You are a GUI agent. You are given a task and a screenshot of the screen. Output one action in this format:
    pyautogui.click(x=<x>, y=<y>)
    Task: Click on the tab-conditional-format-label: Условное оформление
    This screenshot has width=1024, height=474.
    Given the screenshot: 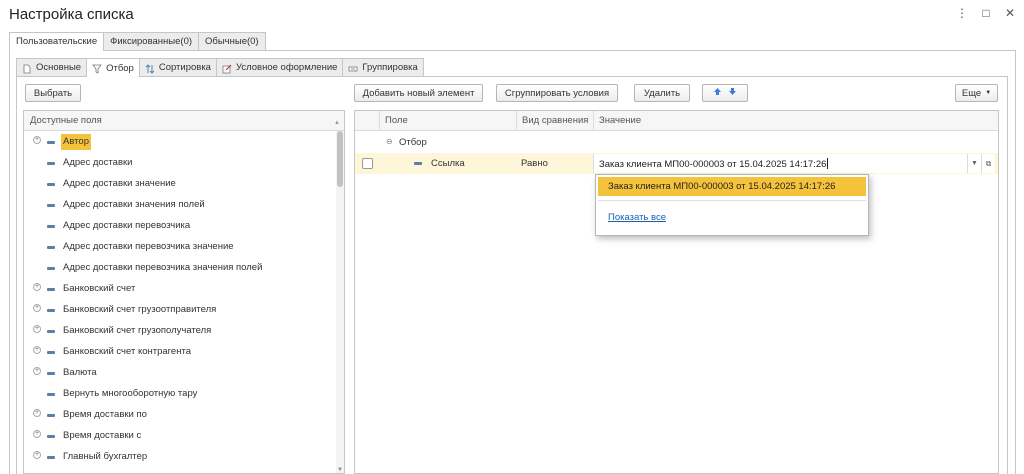 What is the action you would take?
    pyautogui.click(x=286, y=67)
    